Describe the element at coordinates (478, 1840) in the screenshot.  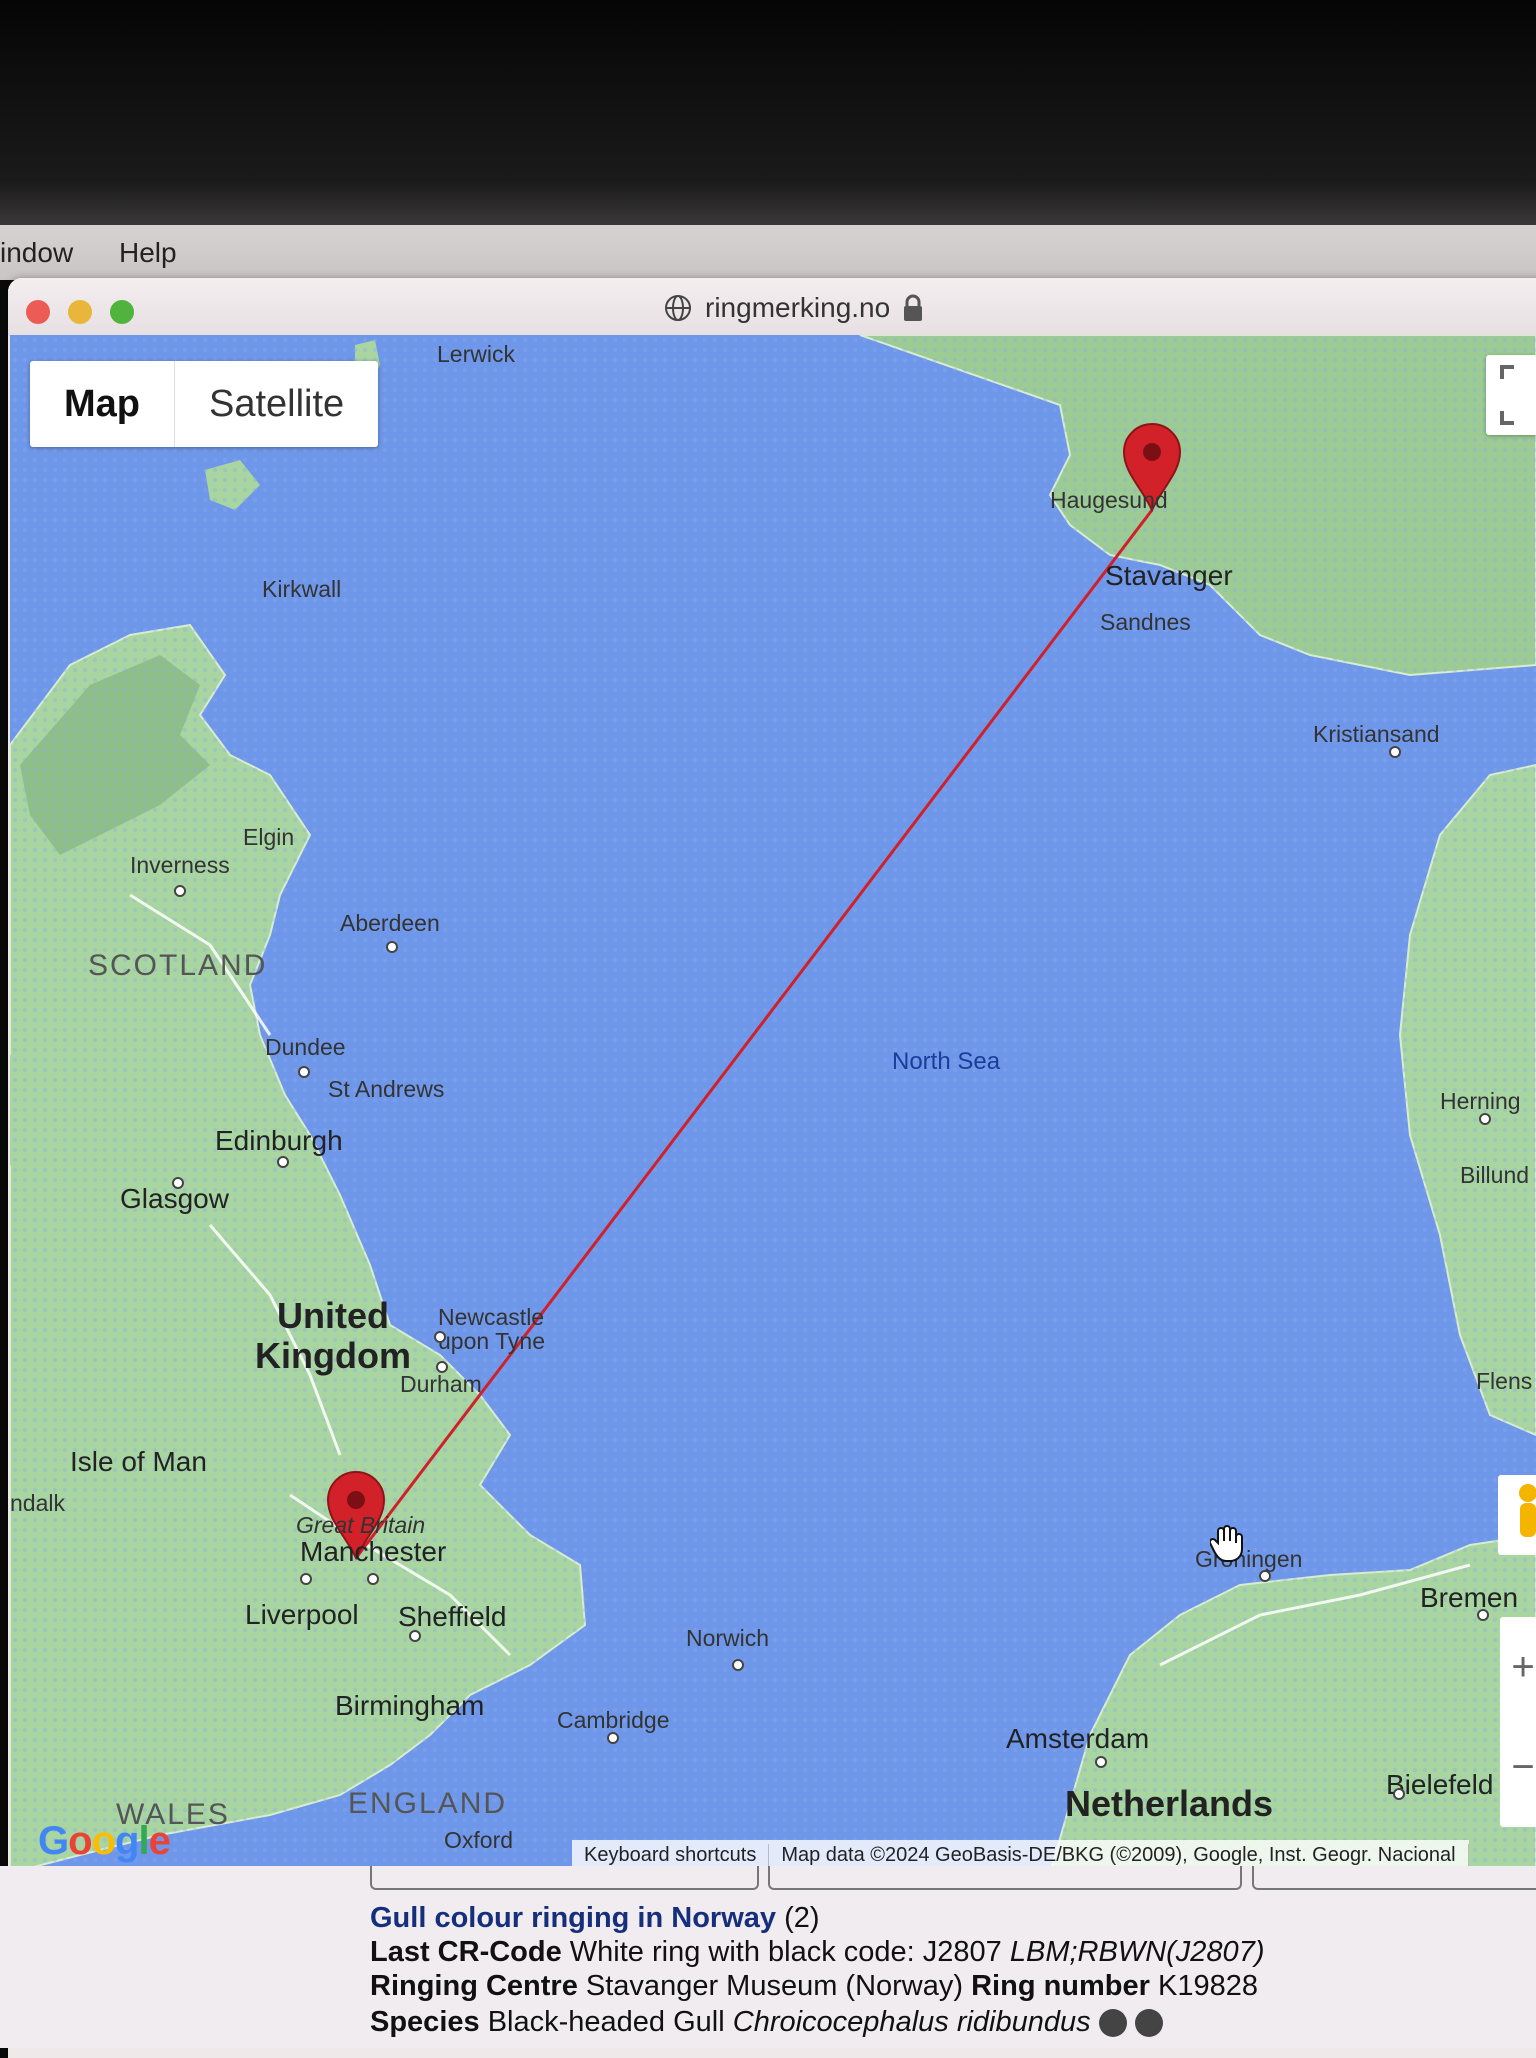
I see `label-oxford: Oxford` at that location.